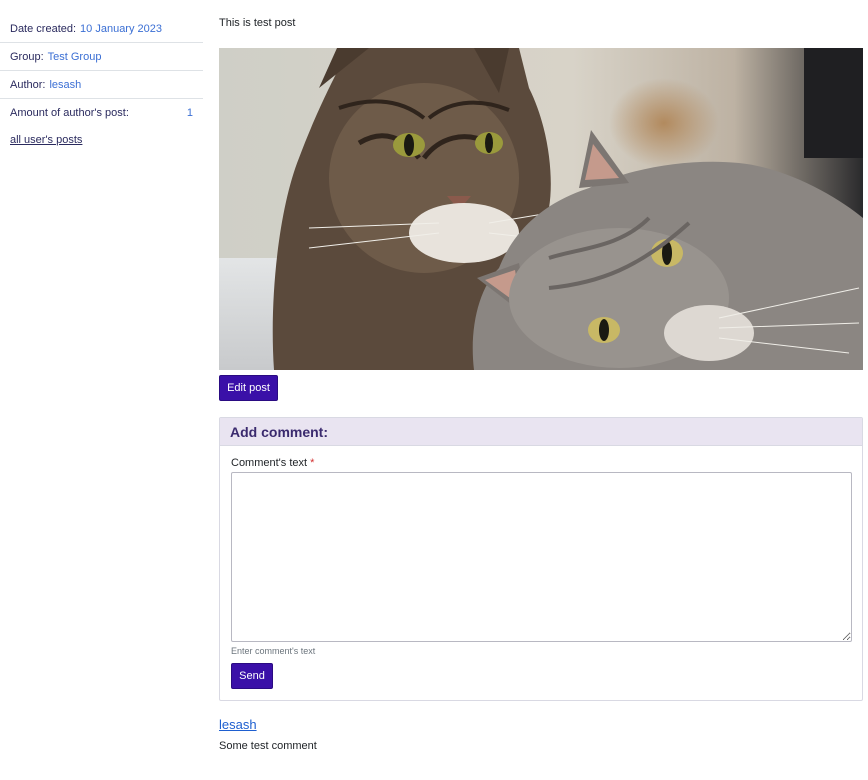 The height and width of the screenshot is (780, 868). I want to click on author-row: Author: lesash, so click(101, 85).